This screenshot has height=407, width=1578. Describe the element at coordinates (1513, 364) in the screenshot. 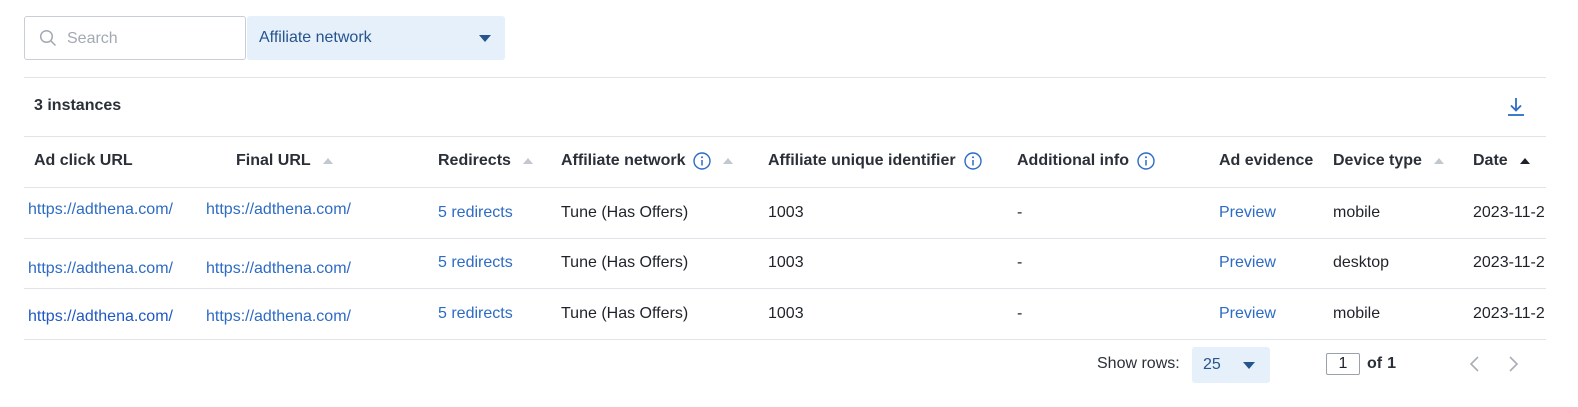

I see `chevron-right-icon` at that location.